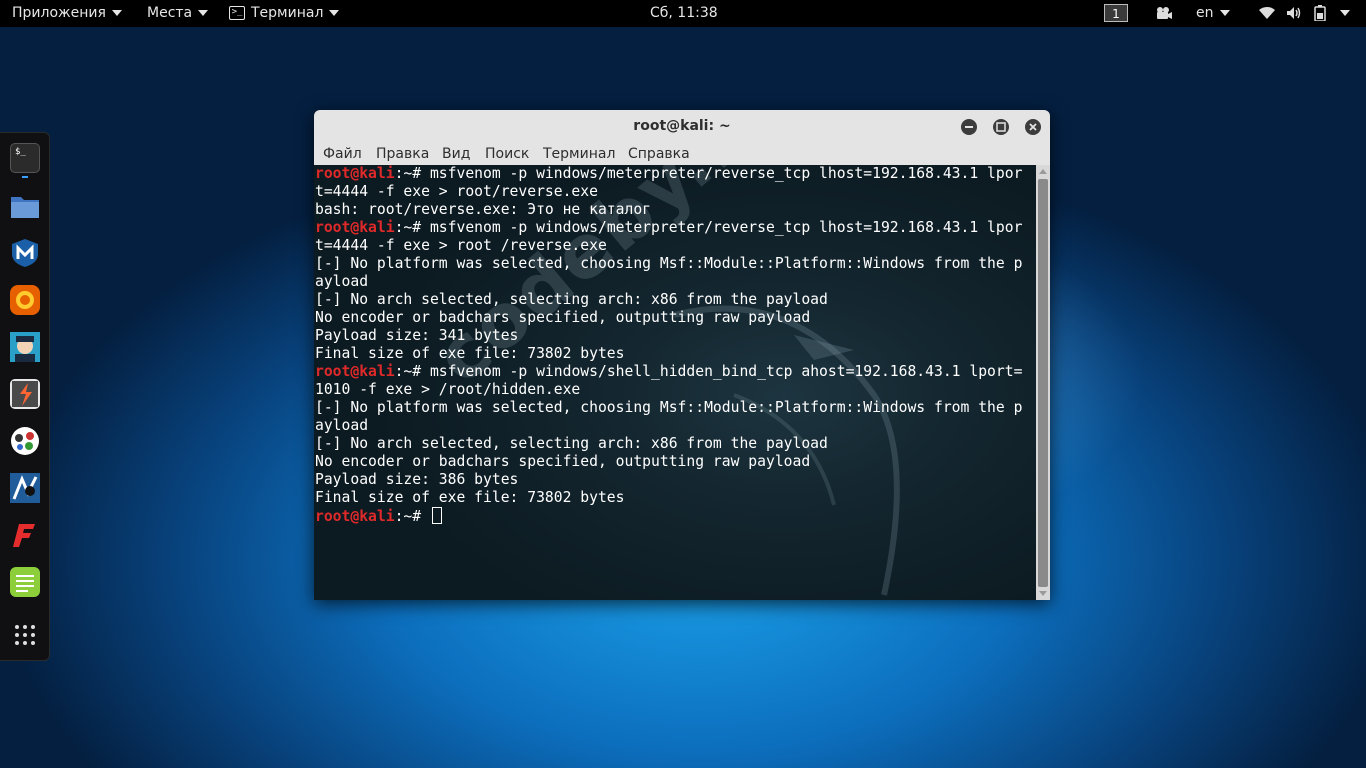 This screenshot has width=1366, height=768. I want to click on close-button, so click(1033, 127).